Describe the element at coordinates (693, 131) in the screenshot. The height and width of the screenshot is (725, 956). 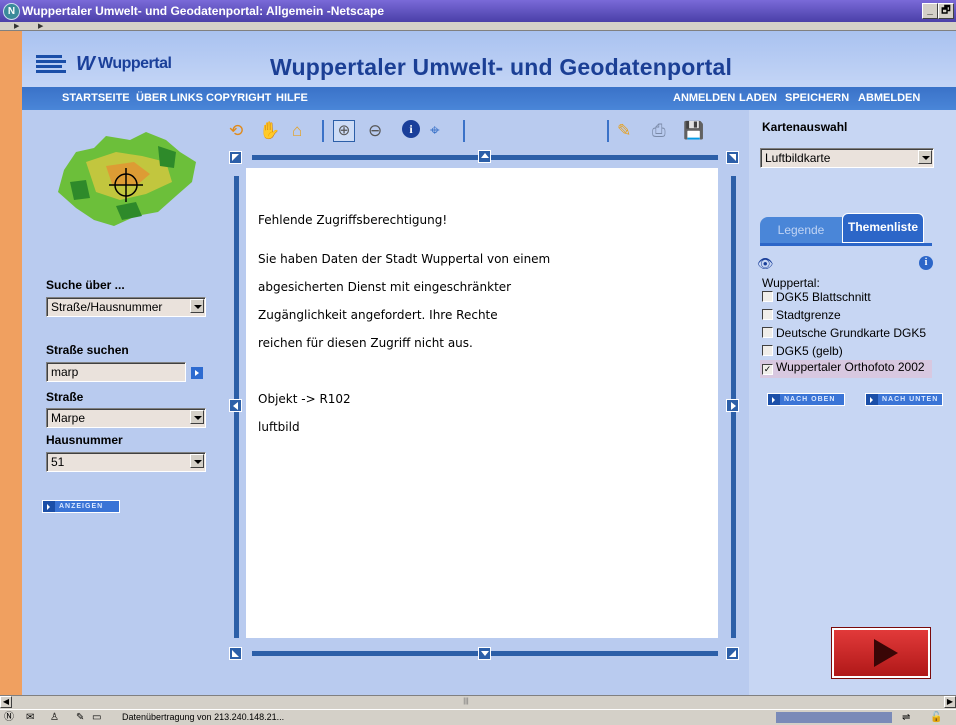
I see `save-icon: 💾` at that location.